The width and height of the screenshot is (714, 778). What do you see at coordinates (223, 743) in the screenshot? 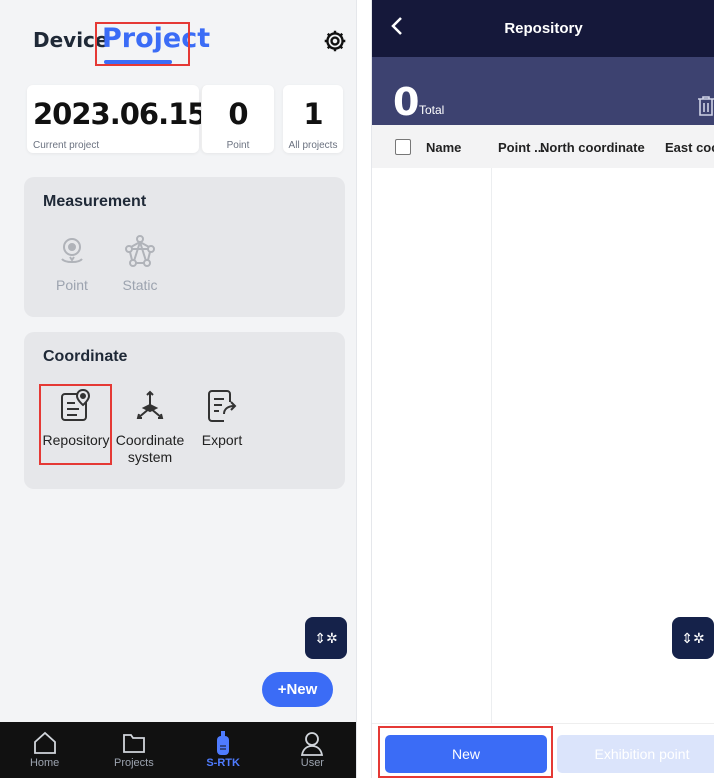
I see `receiver-icon` at bounding box center [223, 743].